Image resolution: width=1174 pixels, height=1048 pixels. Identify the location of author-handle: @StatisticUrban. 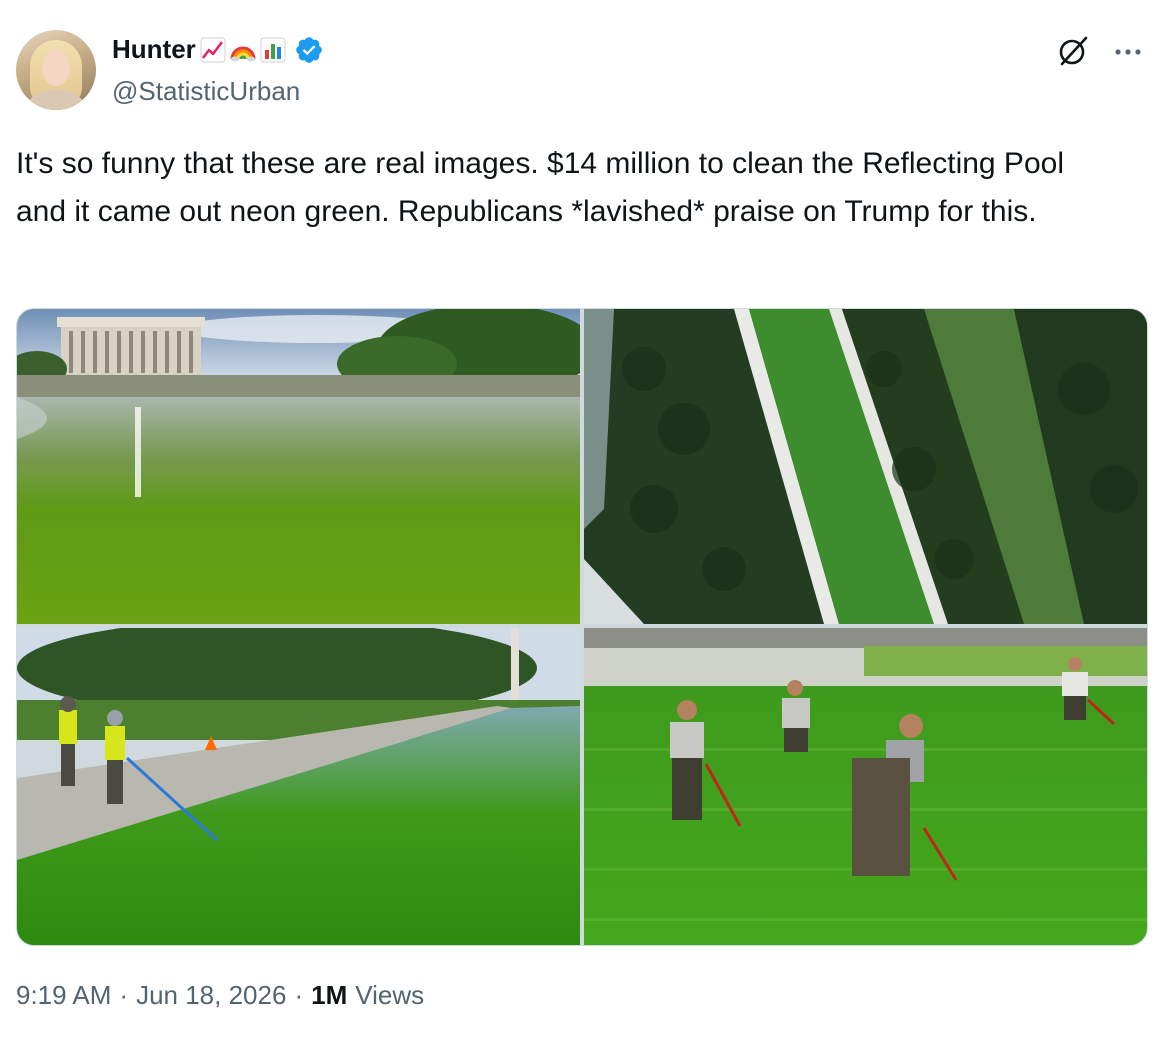
(206, 91).